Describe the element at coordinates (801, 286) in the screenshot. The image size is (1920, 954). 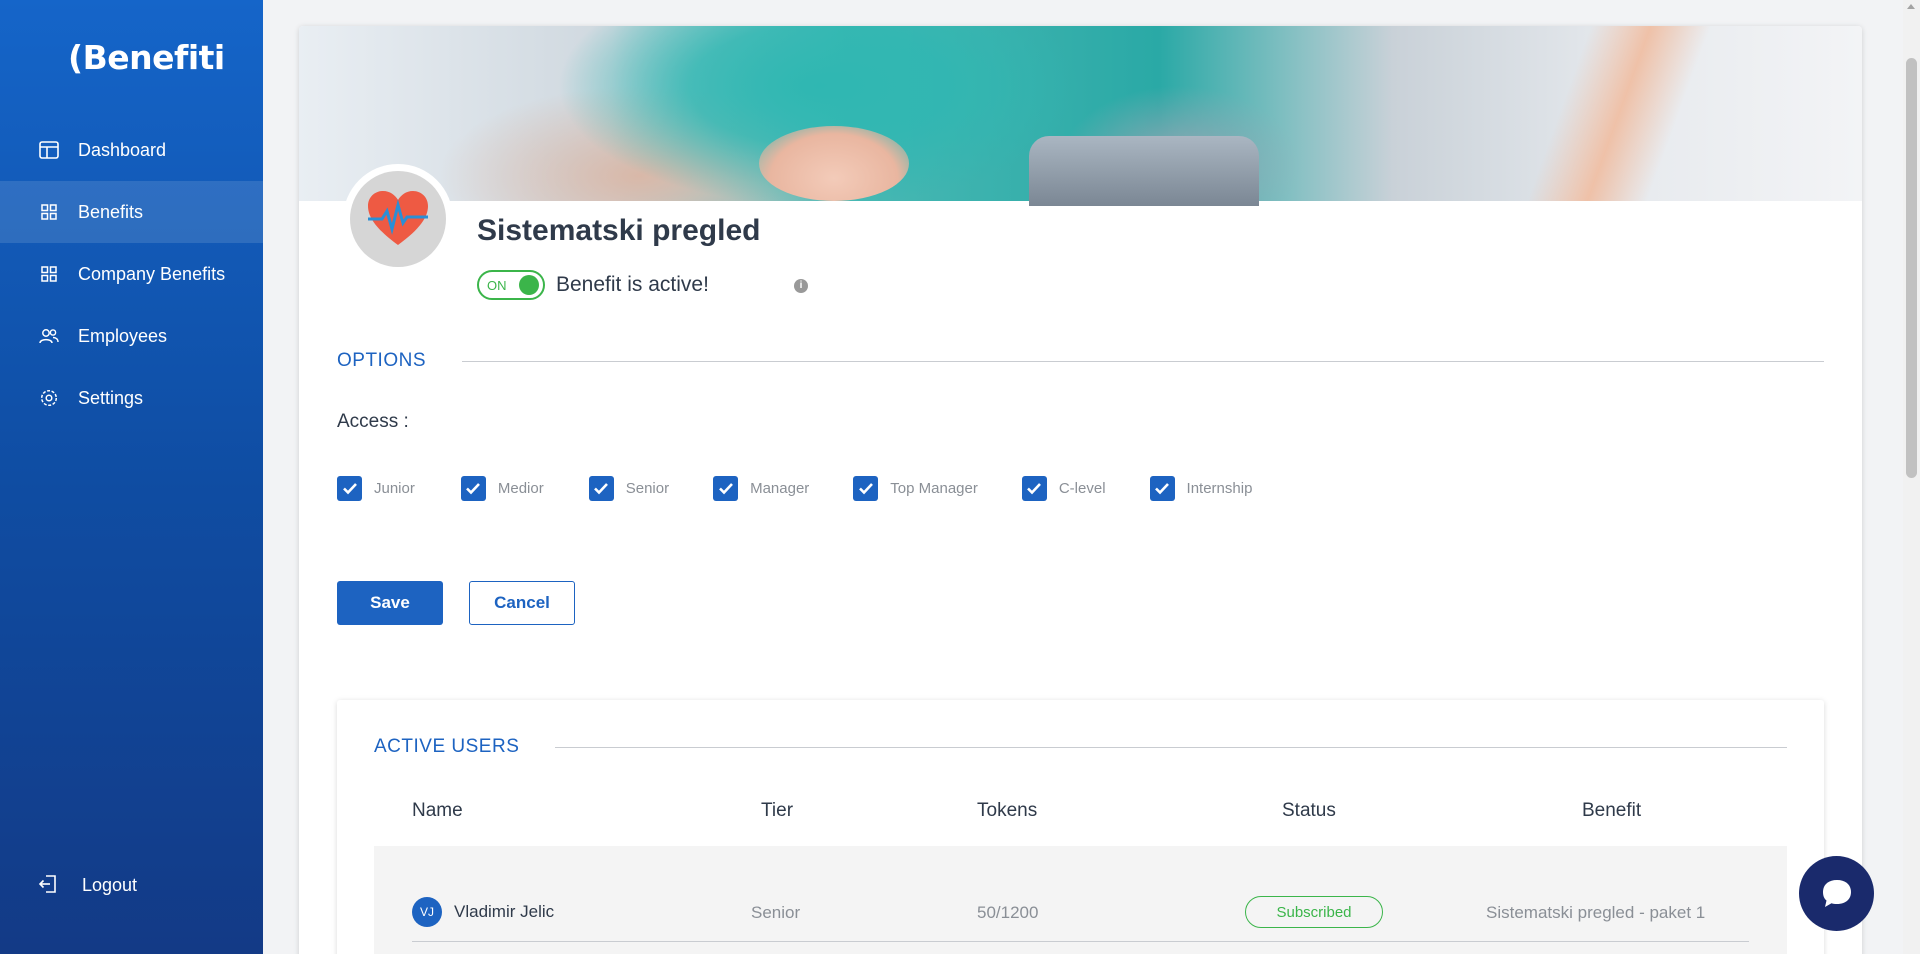
I see `info-icon: i` at that location.